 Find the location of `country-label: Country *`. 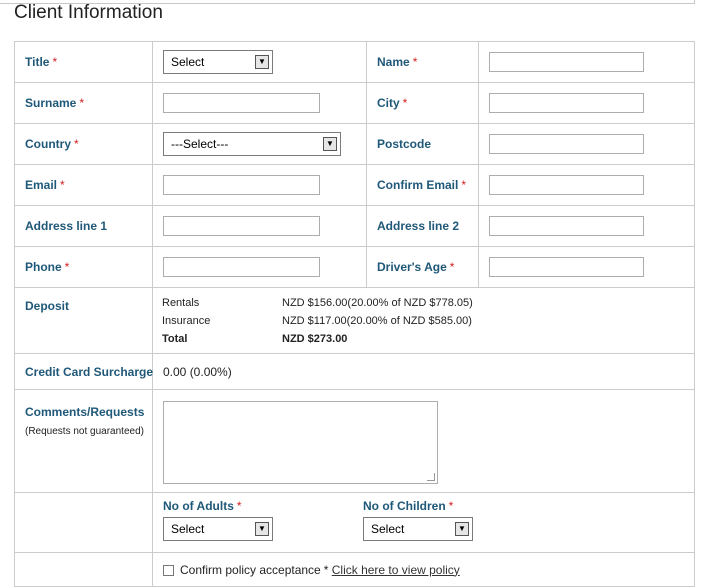

country-label: Country * is located at coordinates (83, 144).